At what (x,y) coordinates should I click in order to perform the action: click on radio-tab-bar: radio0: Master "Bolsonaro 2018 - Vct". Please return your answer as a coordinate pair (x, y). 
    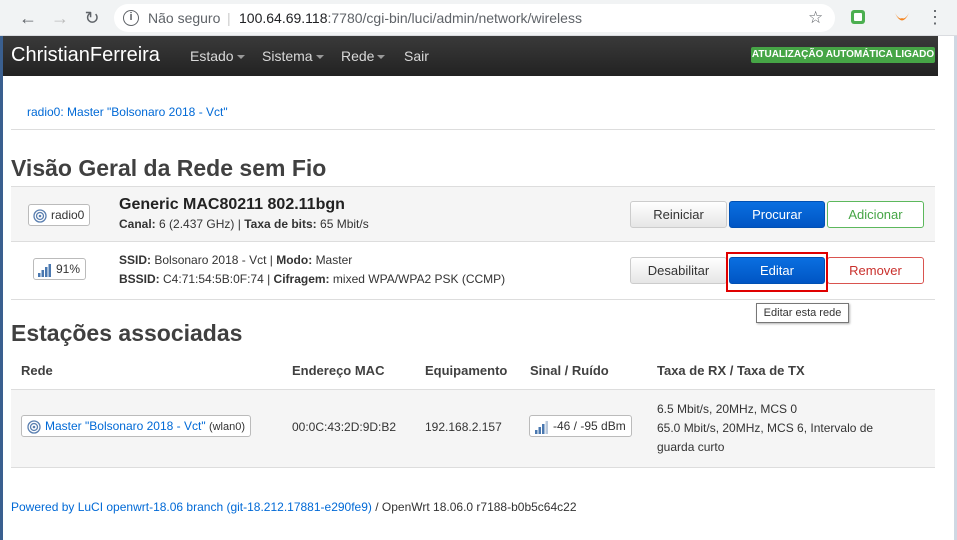
    Looking at the image, I should click on (473, 111).